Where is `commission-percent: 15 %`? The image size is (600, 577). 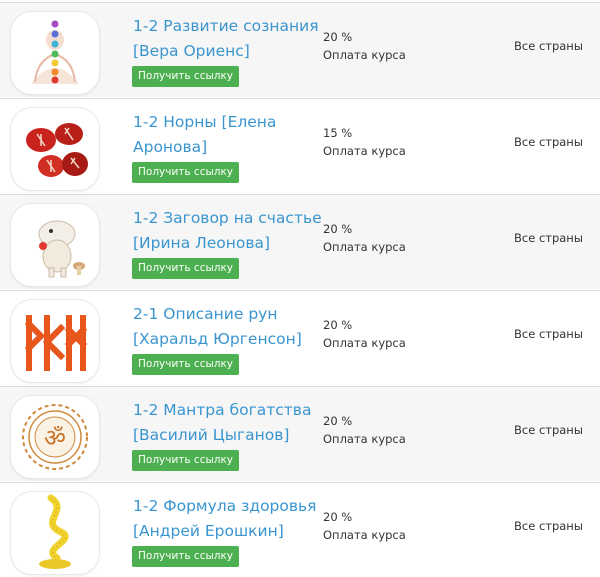 commission-percent: 15 % is located at coordinates (338, 133).